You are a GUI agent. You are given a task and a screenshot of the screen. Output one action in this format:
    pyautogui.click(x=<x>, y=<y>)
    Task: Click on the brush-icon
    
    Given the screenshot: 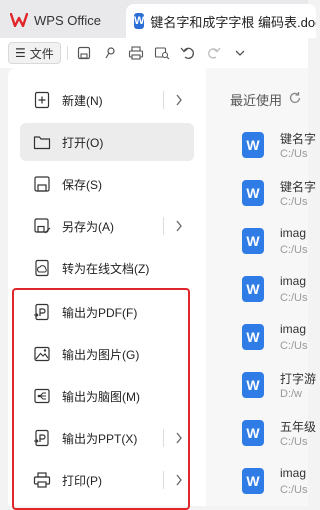 What is the action you would take?
    pyautogui.click(x=110, y=53)
    